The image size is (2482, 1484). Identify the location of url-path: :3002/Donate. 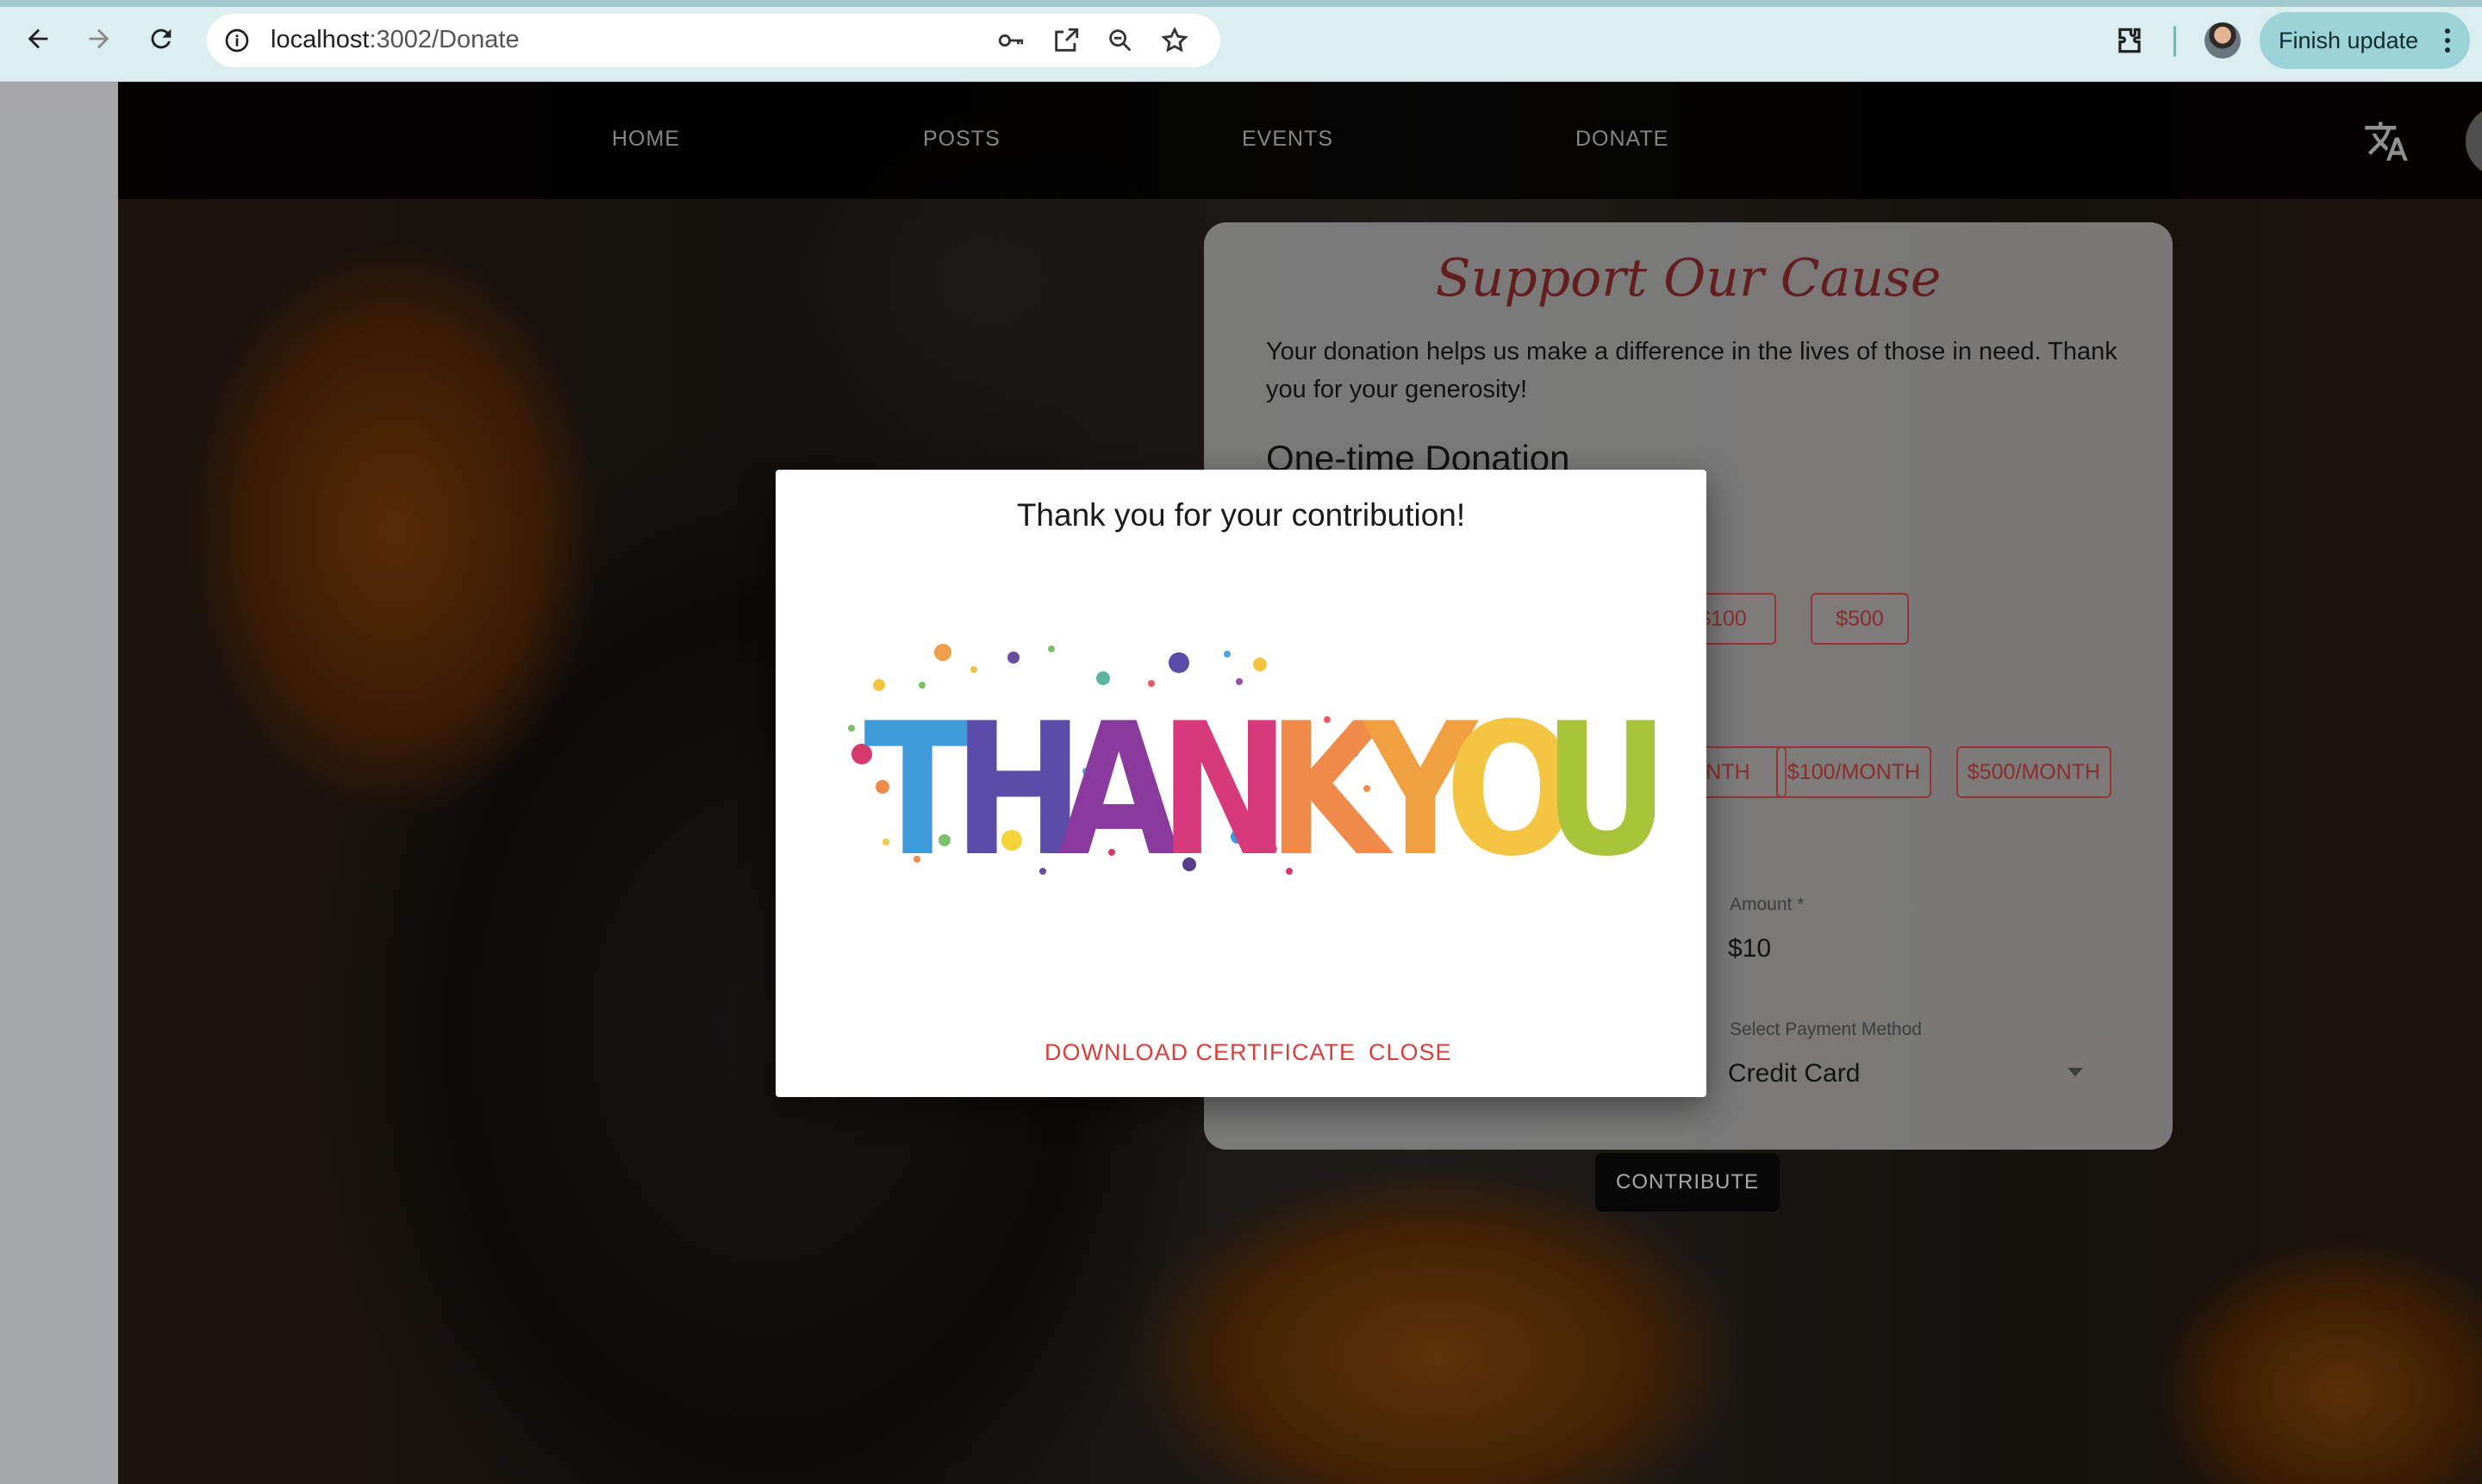
(444, 39).